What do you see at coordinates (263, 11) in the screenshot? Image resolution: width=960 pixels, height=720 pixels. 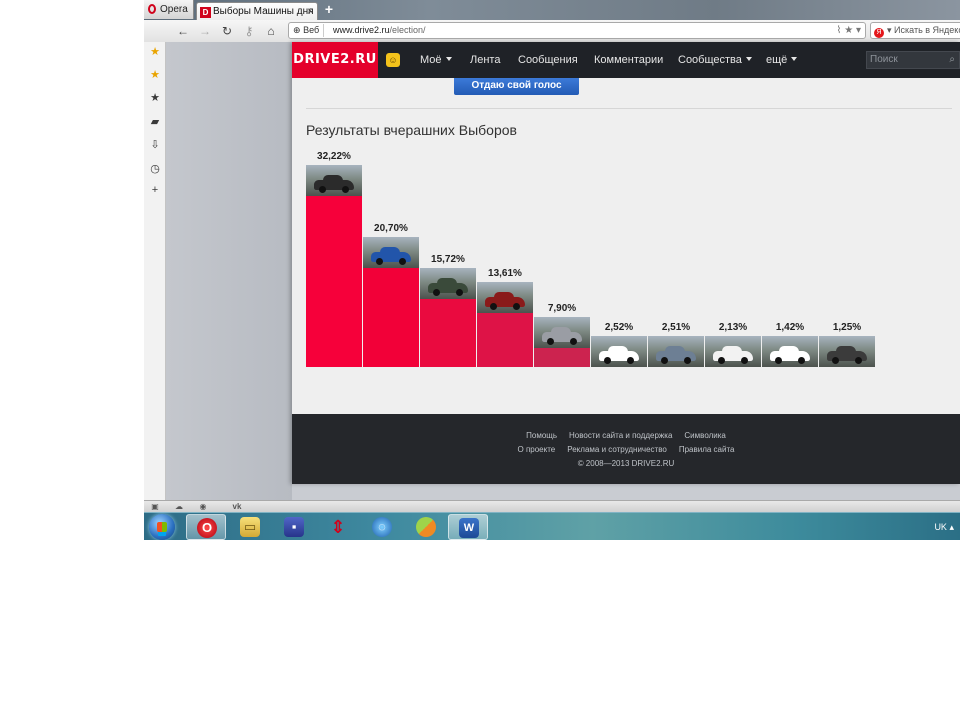 I see `tab-title: Выборы Машины дня` at bounding box center [263, 11].